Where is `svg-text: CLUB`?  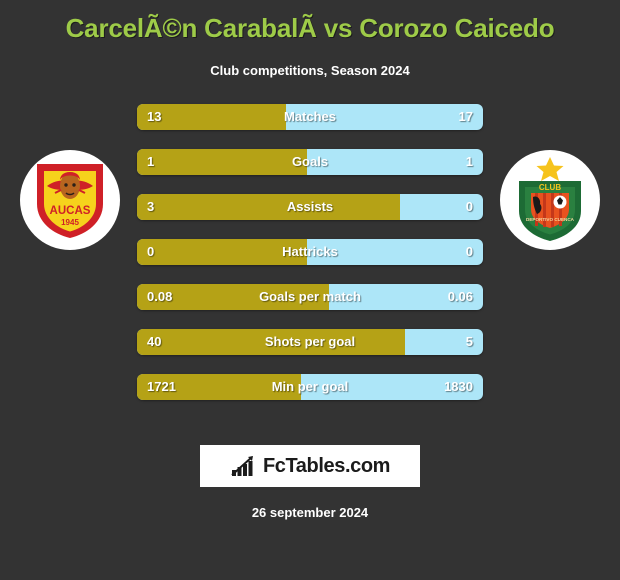 svg-text: CLUB is located at coordinates (550, 187).